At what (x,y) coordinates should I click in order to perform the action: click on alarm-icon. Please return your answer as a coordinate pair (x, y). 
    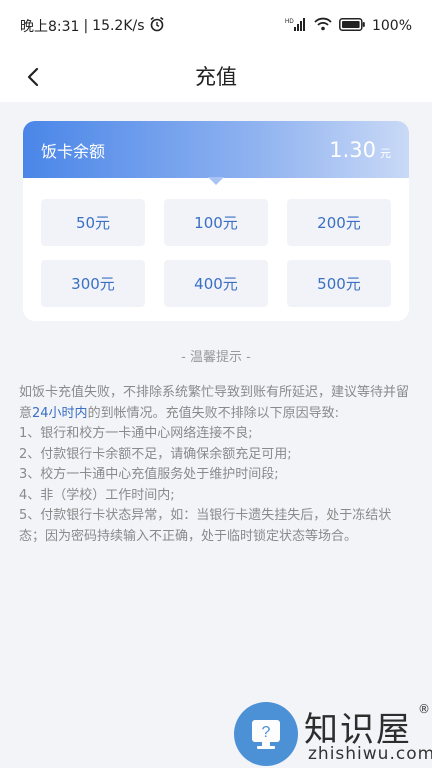
    Looking at the image, I should click on (157, 26).